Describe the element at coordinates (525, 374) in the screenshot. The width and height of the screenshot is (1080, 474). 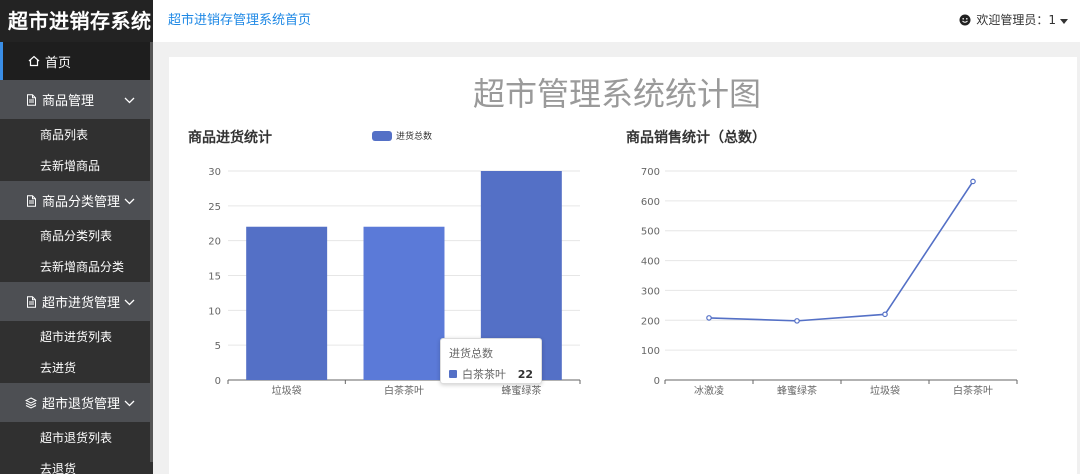
I see `tooltip-value: 22` at that location.